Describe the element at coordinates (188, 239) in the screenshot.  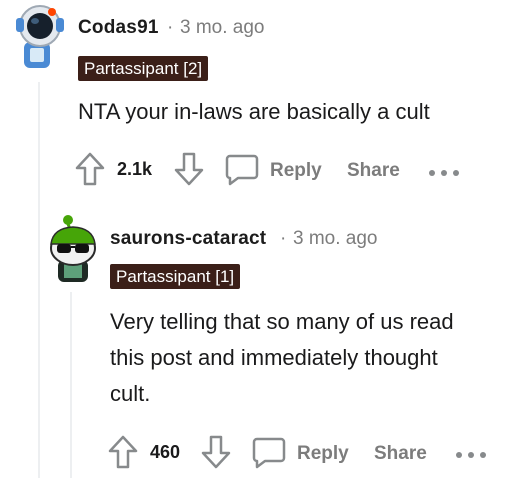
I see `username: saurons-cataract` at that location.